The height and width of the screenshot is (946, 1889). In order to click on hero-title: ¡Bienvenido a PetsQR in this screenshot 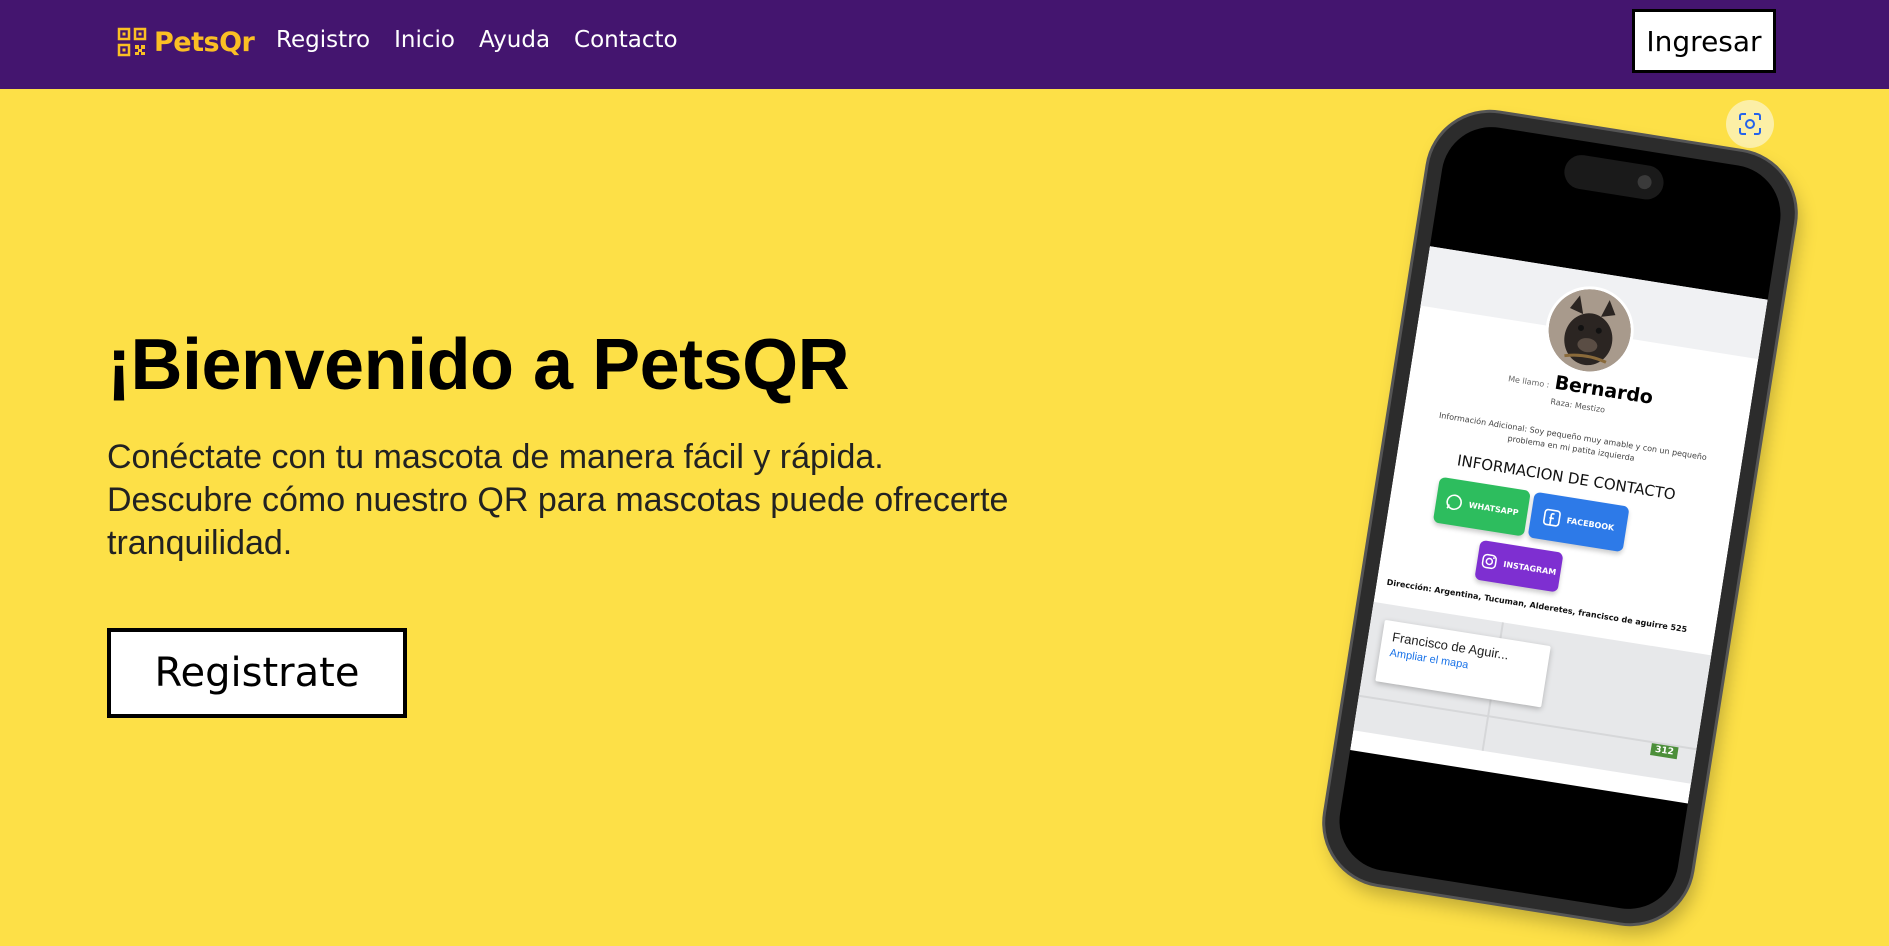, I will do `click(478, 365)`.